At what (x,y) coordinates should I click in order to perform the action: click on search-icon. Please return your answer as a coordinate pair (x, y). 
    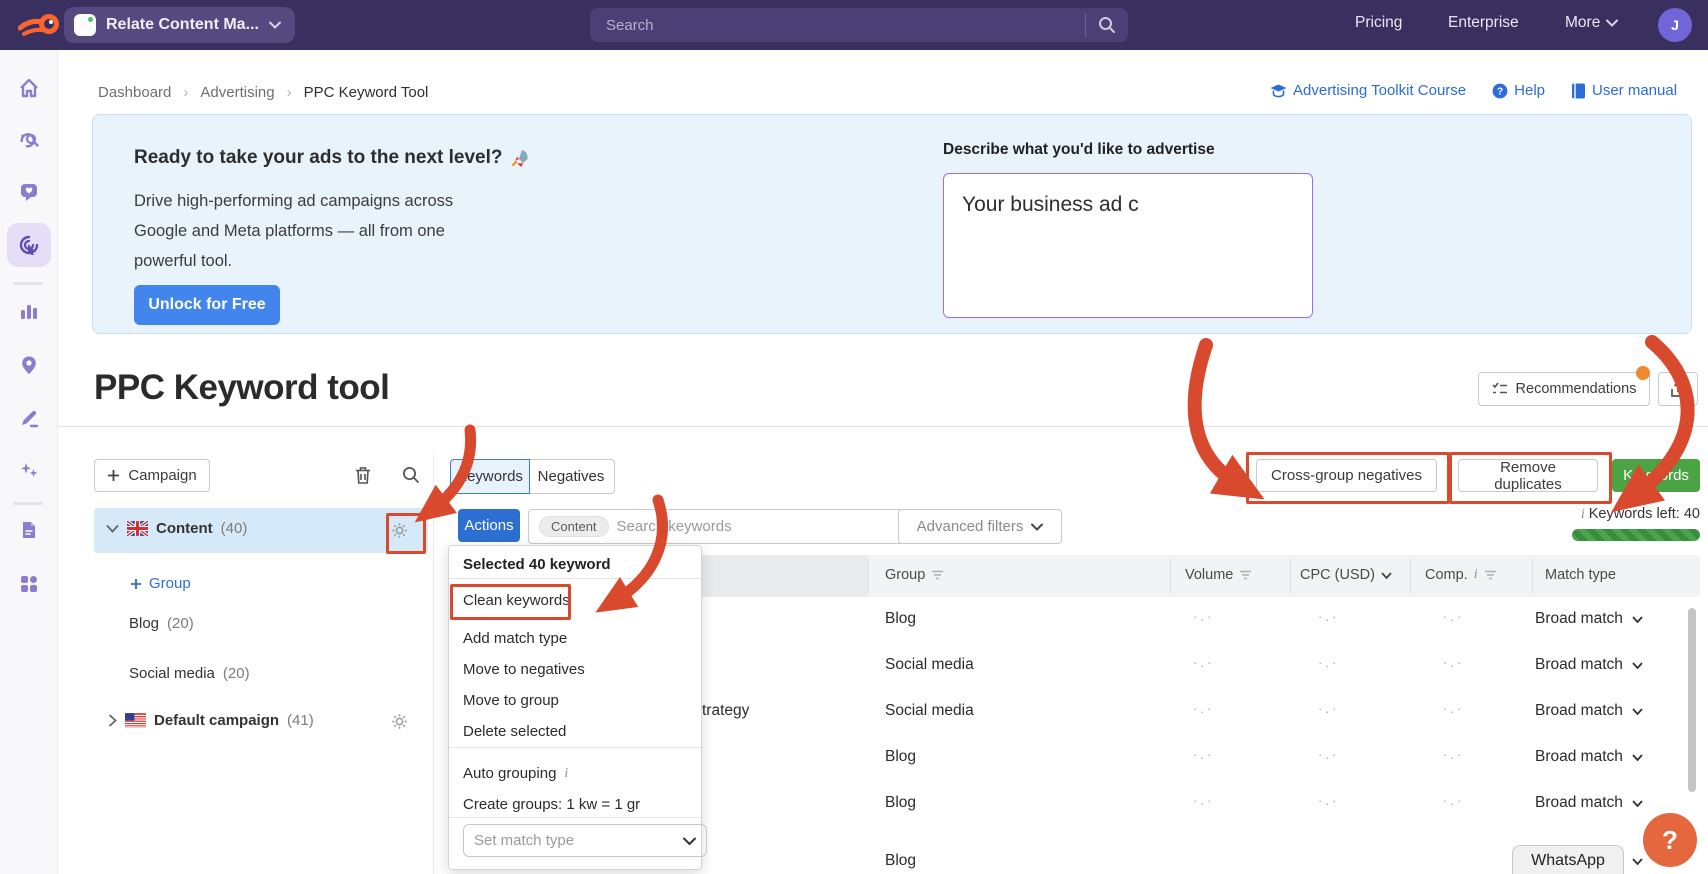
    Looking at the image, I should click on (1107, 25).